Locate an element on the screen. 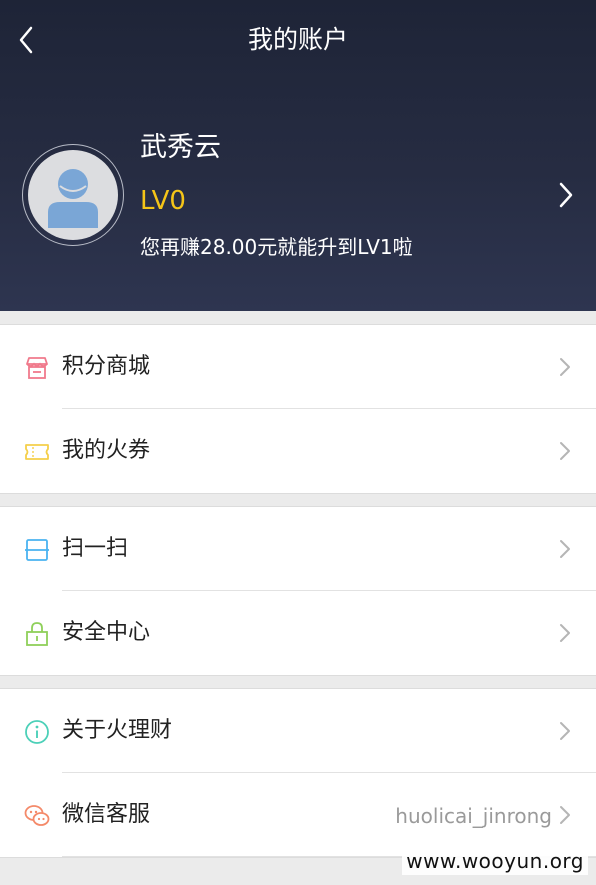 The height and width of the screenshot is (885, 596). menu-item-label: 我的火券 is located at coordinates (106, 450).